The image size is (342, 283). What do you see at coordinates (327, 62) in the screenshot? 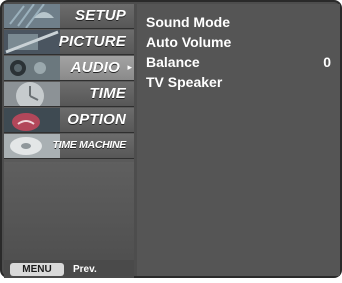
I see `balance-value: 0` at bounding box center [327, 62].